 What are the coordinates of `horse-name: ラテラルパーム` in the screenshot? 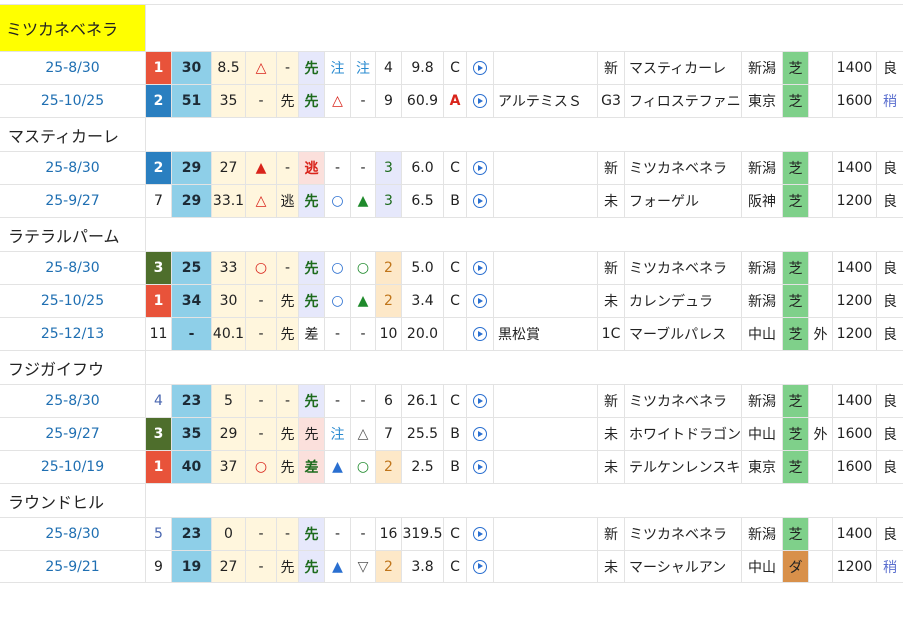 It's located at (60, 234).